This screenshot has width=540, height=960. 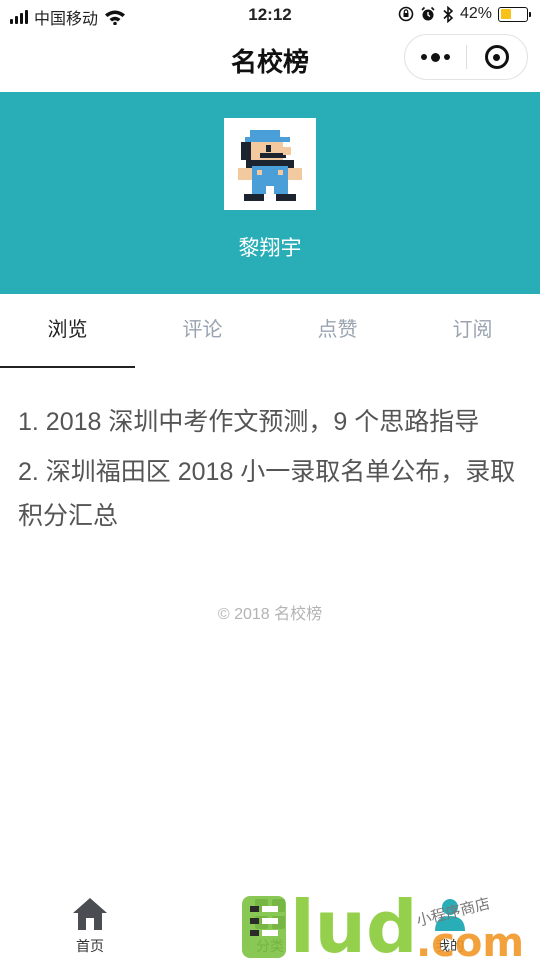 I want to click on tabbar-label-category: 分类, so click(x=270, y=946).